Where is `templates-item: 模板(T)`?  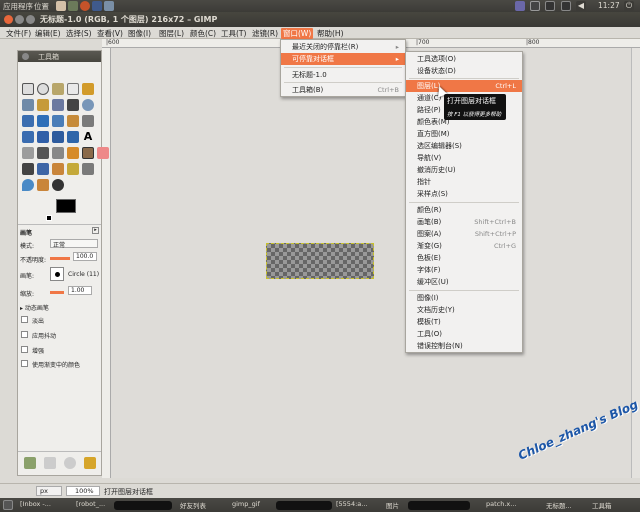 templates-item: 模板(T) is located at coordinates (464, 322).